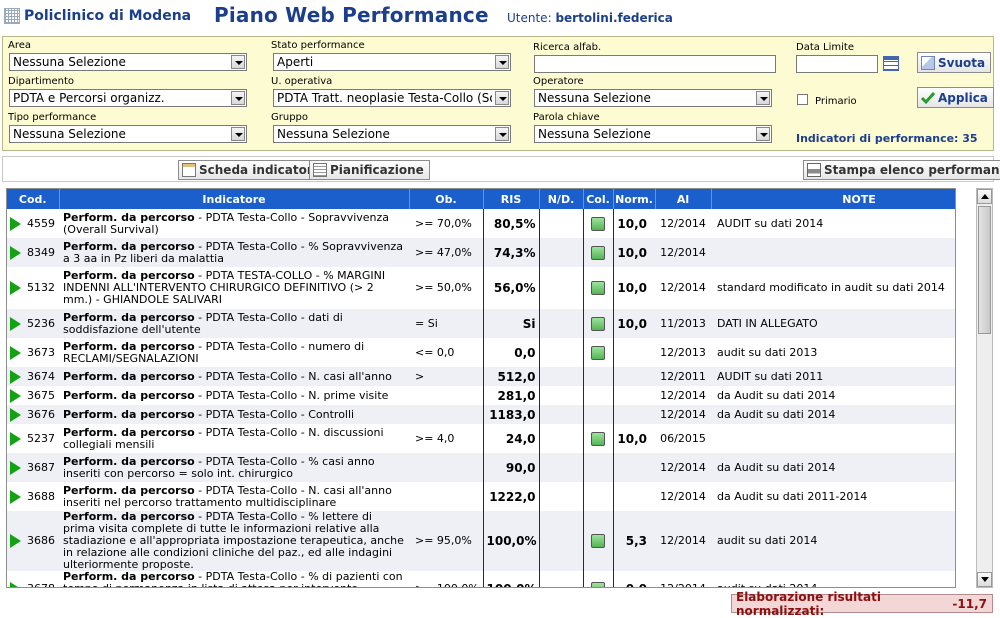 This screenshot has width=1000, height=618. What do you see at coordinates (446, 199) in the screenshot?
I see `header-ob: Ob.` at bounding box center [446, 199].